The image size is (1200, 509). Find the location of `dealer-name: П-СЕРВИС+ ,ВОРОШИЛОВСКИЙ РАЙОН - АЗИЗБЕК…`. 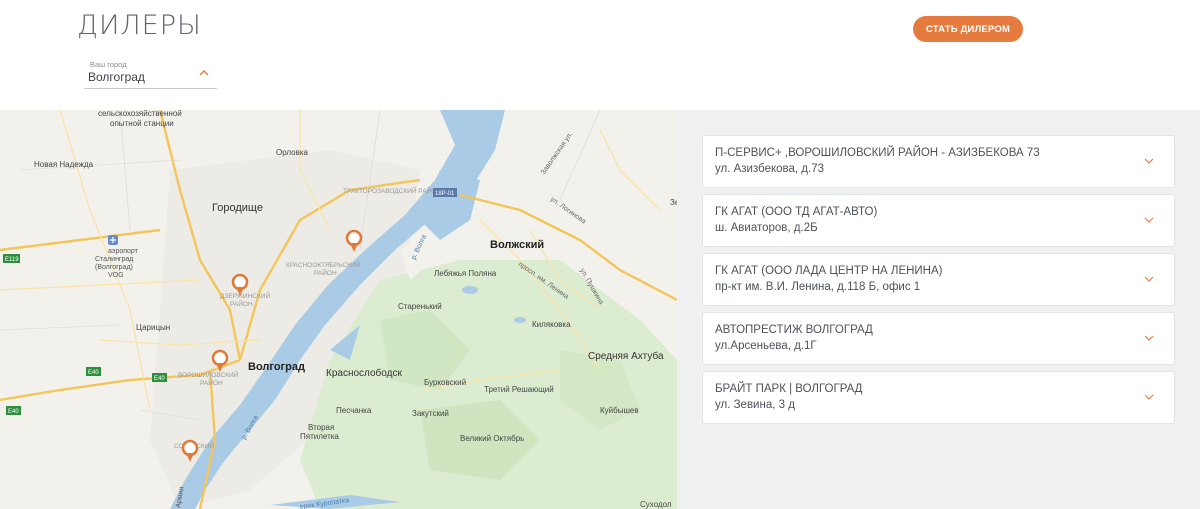

dealer-name: П-СЕРВИС+ ,ВОРОШИЛОВСКИЙ РАЙОН - АЗИЗБЕК… is located at coordinates (877, 153).